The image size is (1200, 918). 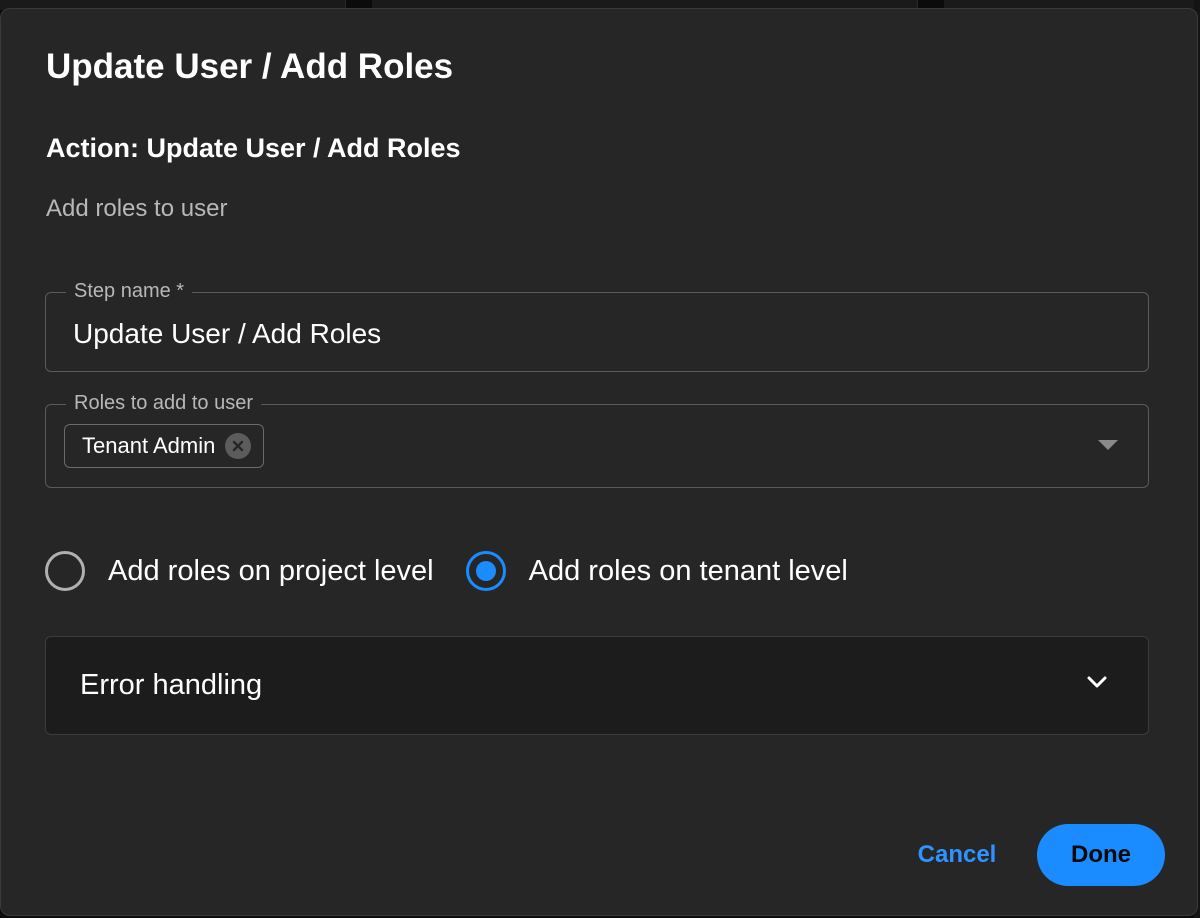 I want to click on radio-unchecked-icon, so click(x=65, y=571).